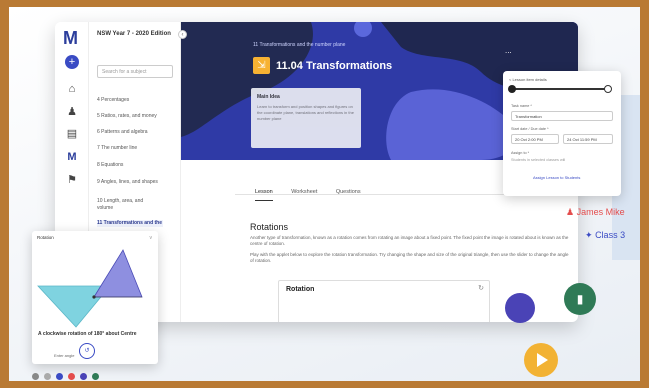 The height and width of the screenshot is (388, 649). I want to click on assign-hint: Students in selected classes will, so click(538, 160).